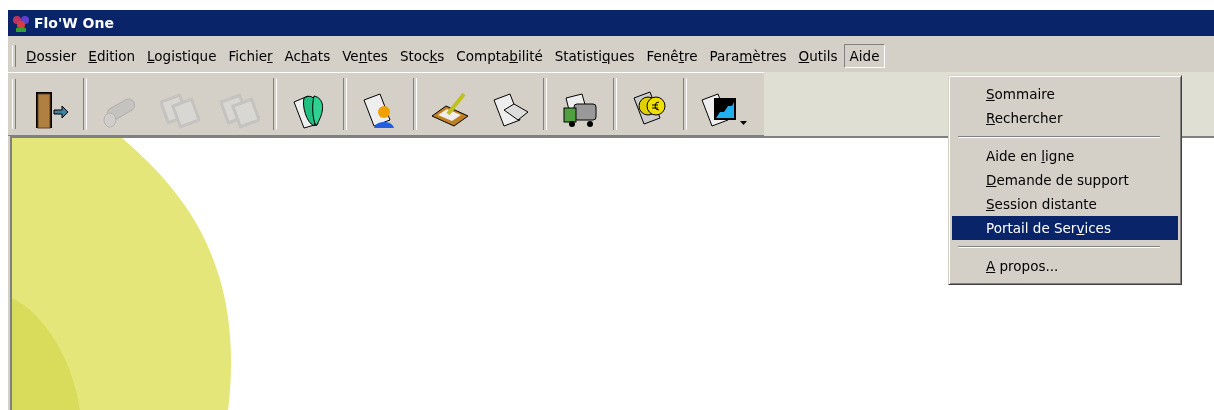 The width and height of the screenshot is (1214, 410). What do you see at coordinates (1065, 156) in the screenshot?
I see `menu-item: Aide en ligne` at bounding box center [1065, 156].